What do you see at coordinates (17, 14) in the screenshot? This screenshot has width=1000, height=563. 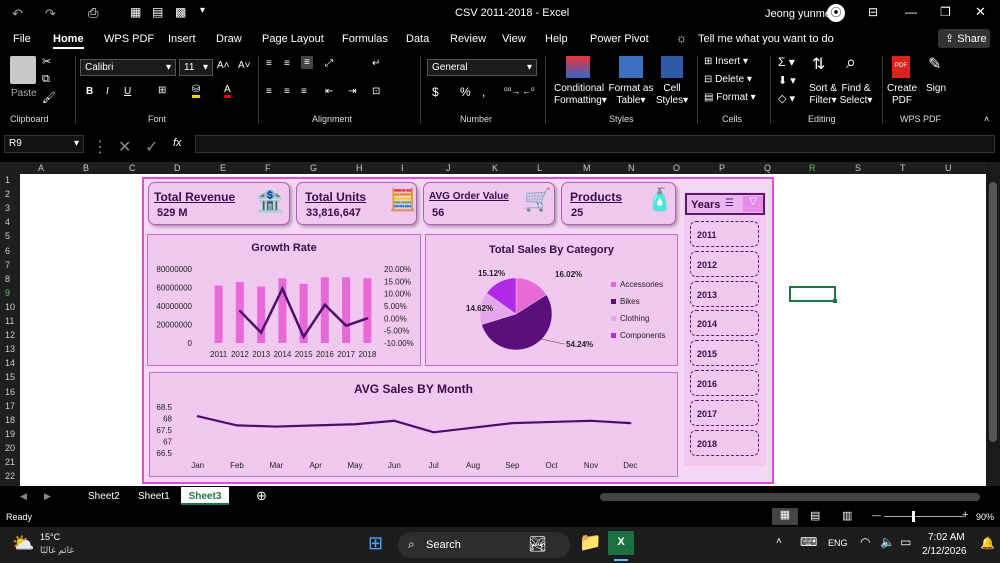 I see `autosave-icon: ↶` at bounding box center [17, 14].